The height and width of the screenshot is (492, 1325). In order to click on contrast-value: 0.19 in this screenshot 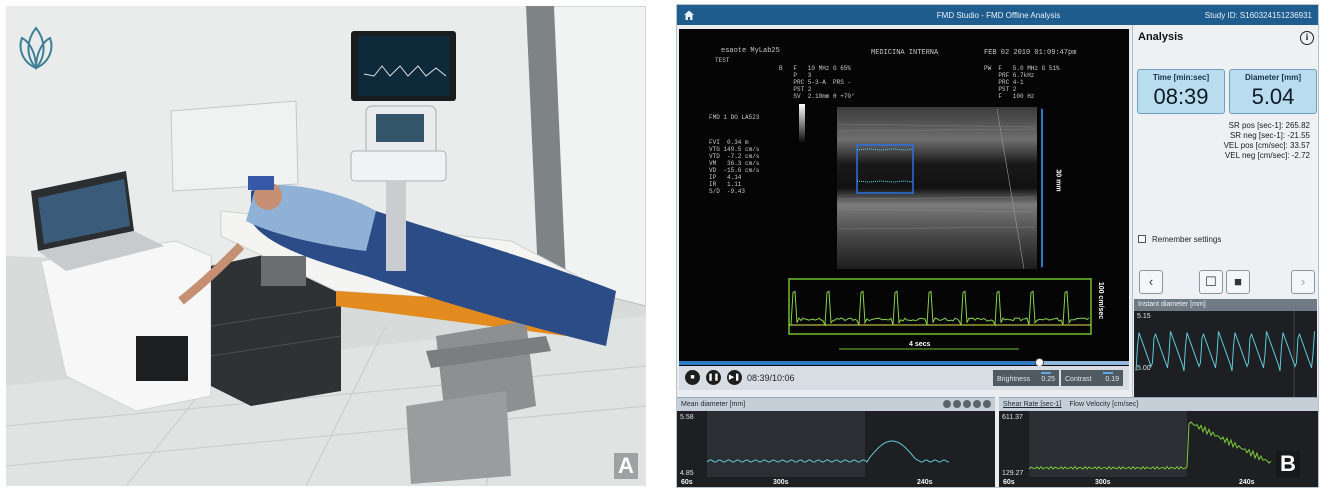, I will do `click(1112, 379)`.